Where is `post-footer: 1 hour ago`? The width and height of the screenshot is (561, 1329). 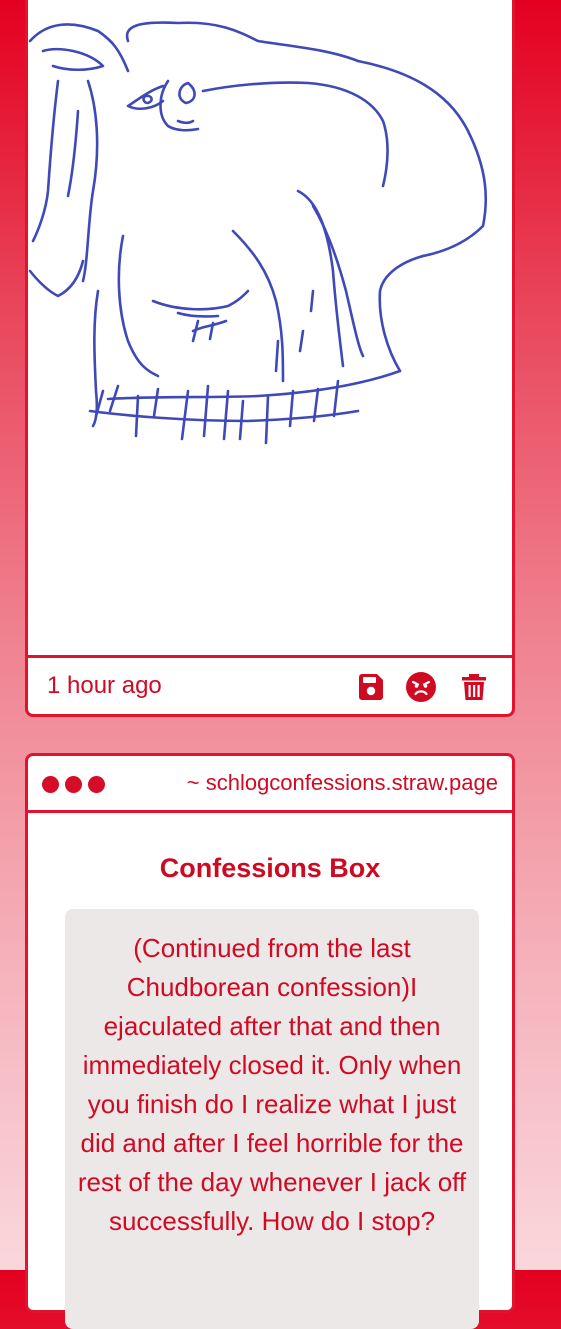
post-footer: 1 hour ago is located at coordinates (270, 686).